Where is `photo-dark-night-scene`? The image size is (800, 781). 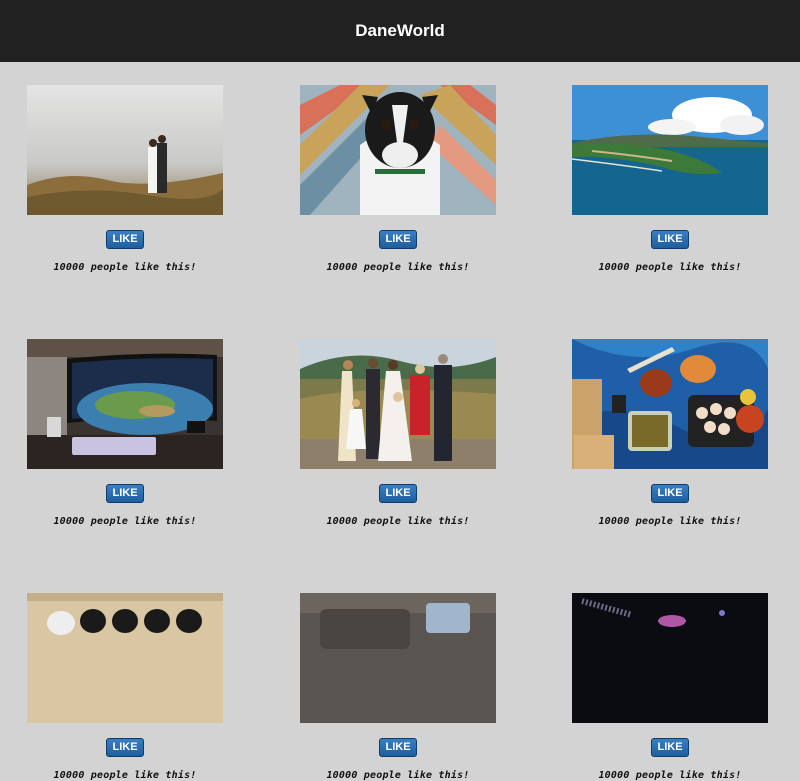
photo-dark-night-scene is located at coordinates (670, 658).